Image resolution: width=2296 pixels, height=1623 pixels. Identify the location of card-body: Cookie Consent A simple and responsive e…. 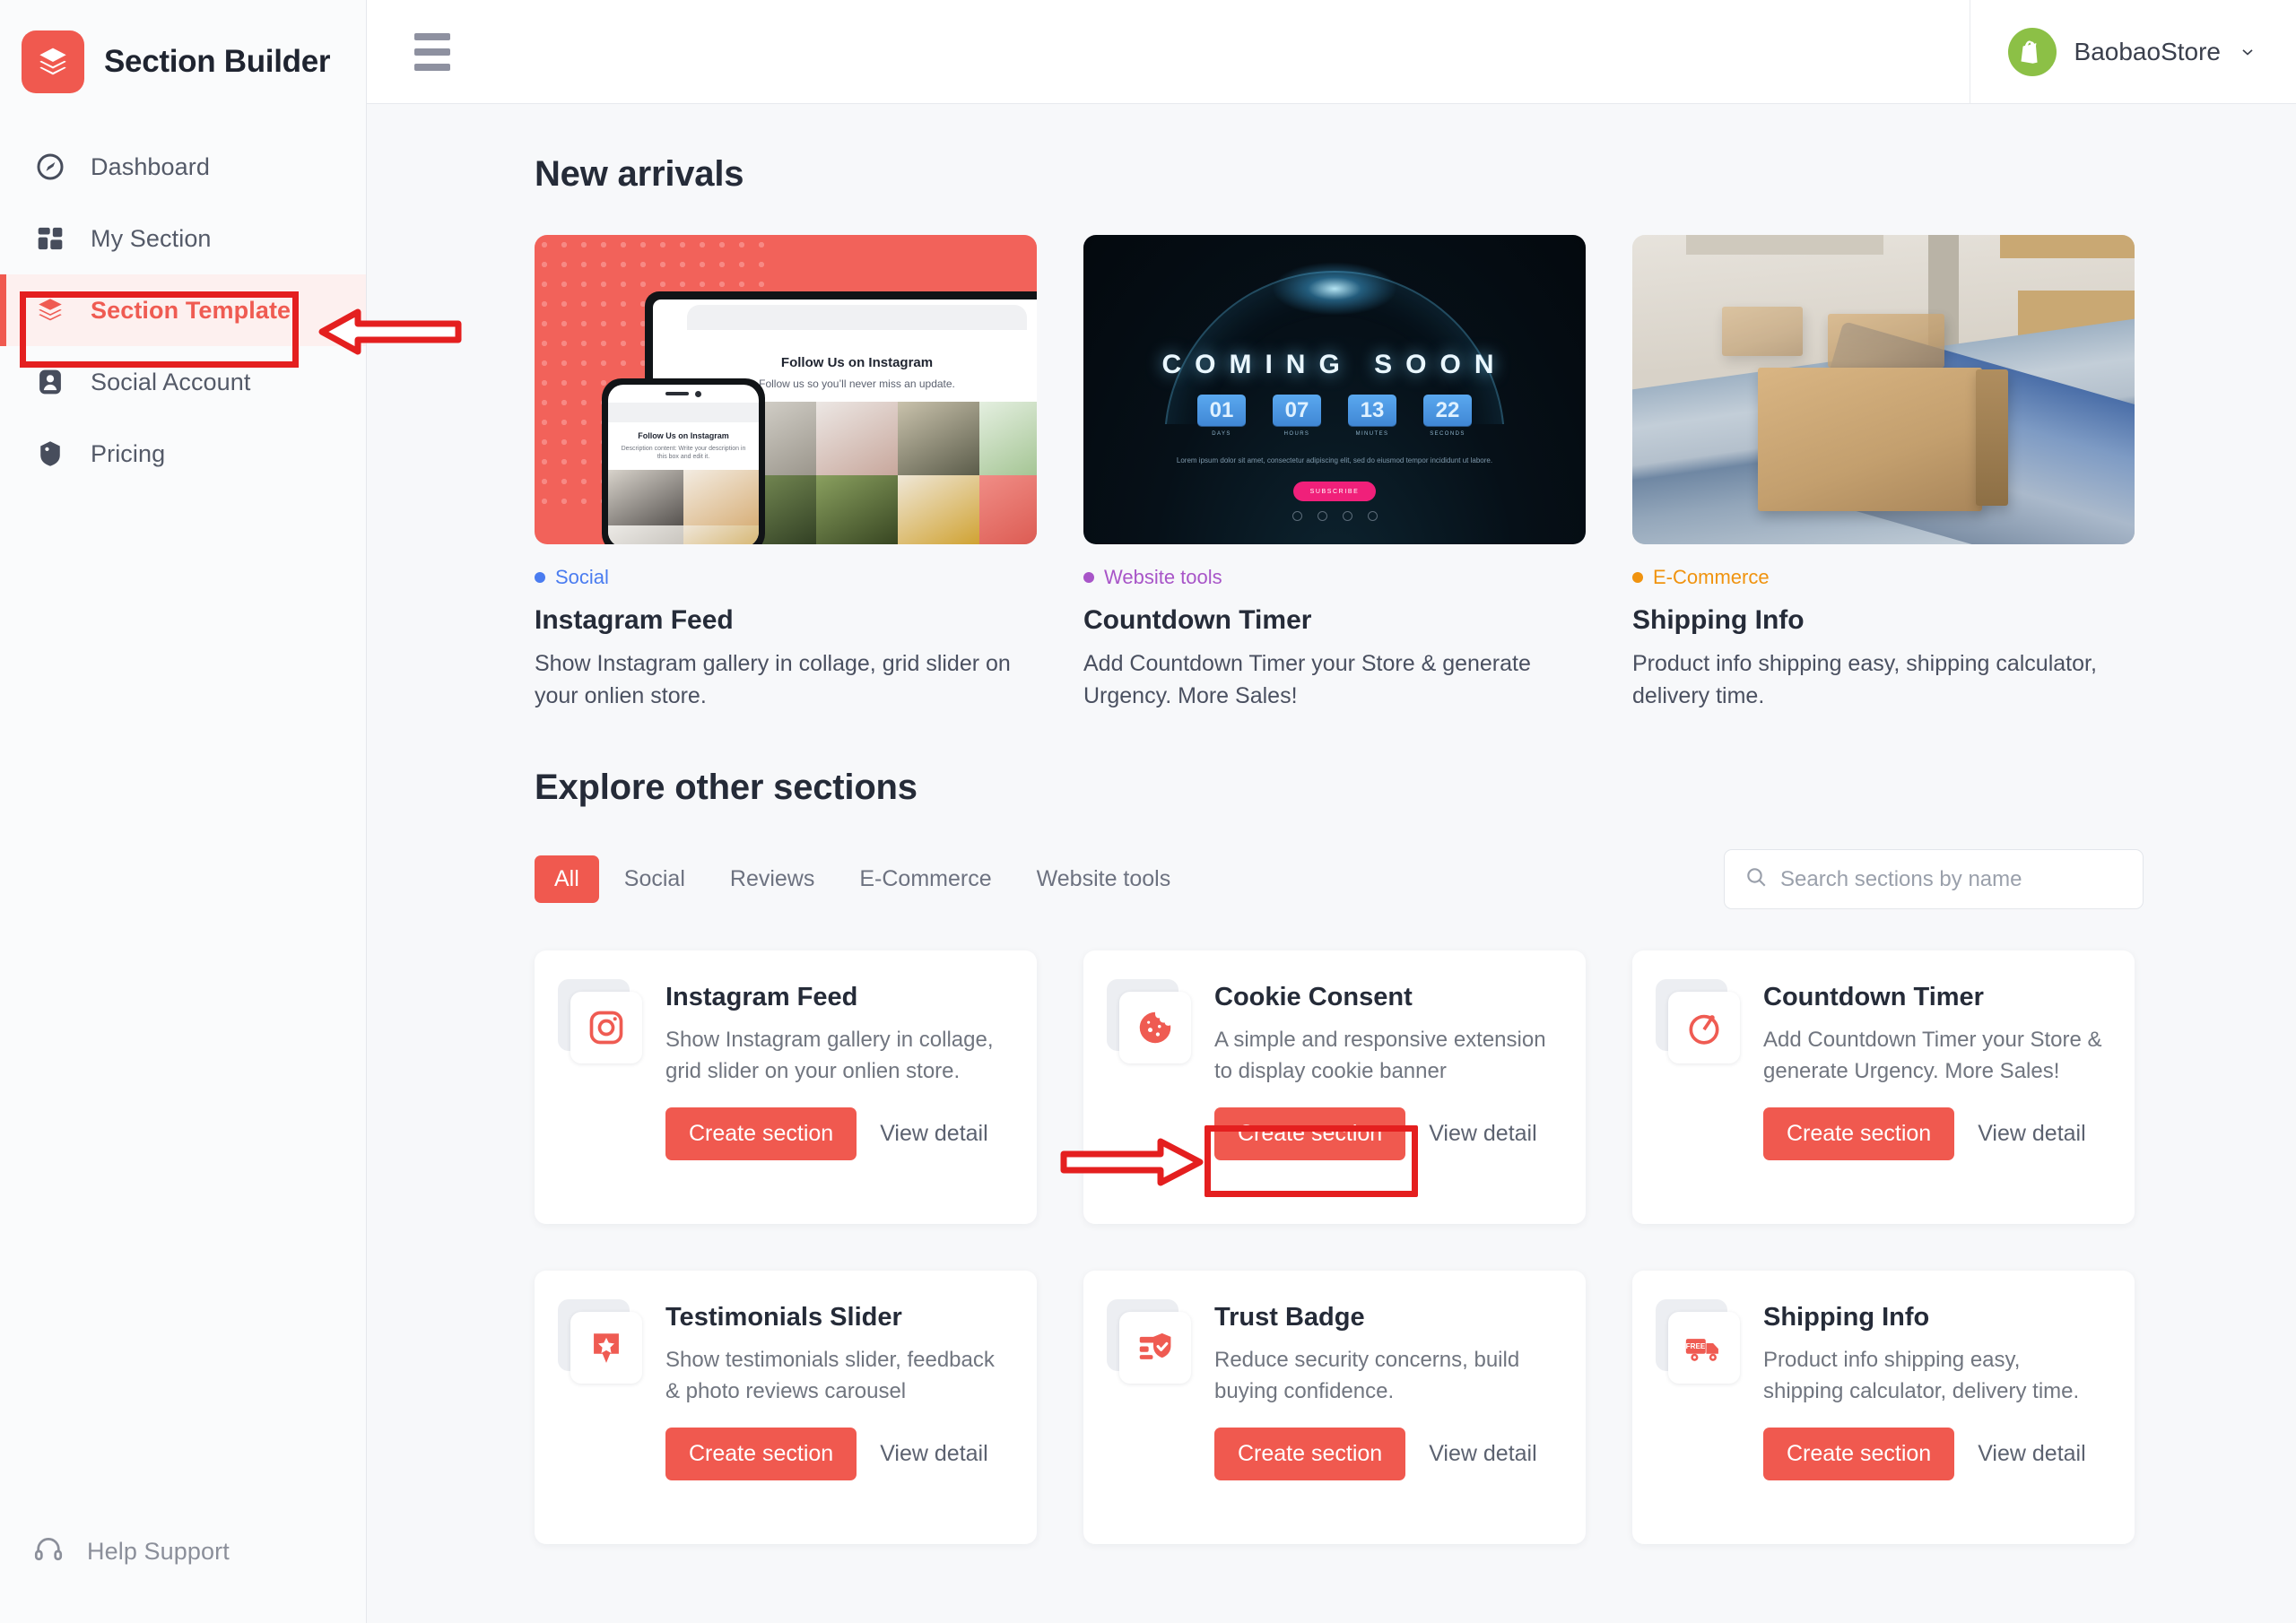
(1384, 1085).